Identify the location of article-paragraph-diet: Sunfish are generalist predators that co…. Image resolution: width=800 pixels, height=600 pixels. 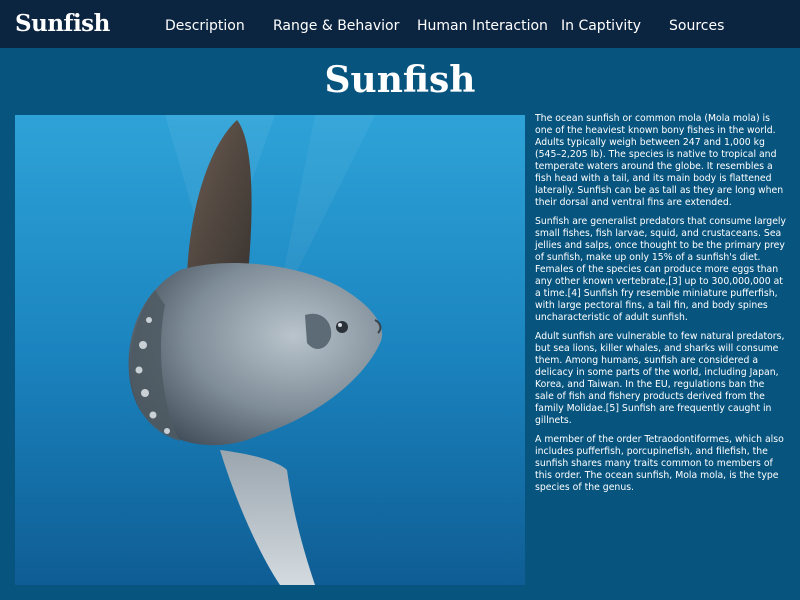
(661, 269).